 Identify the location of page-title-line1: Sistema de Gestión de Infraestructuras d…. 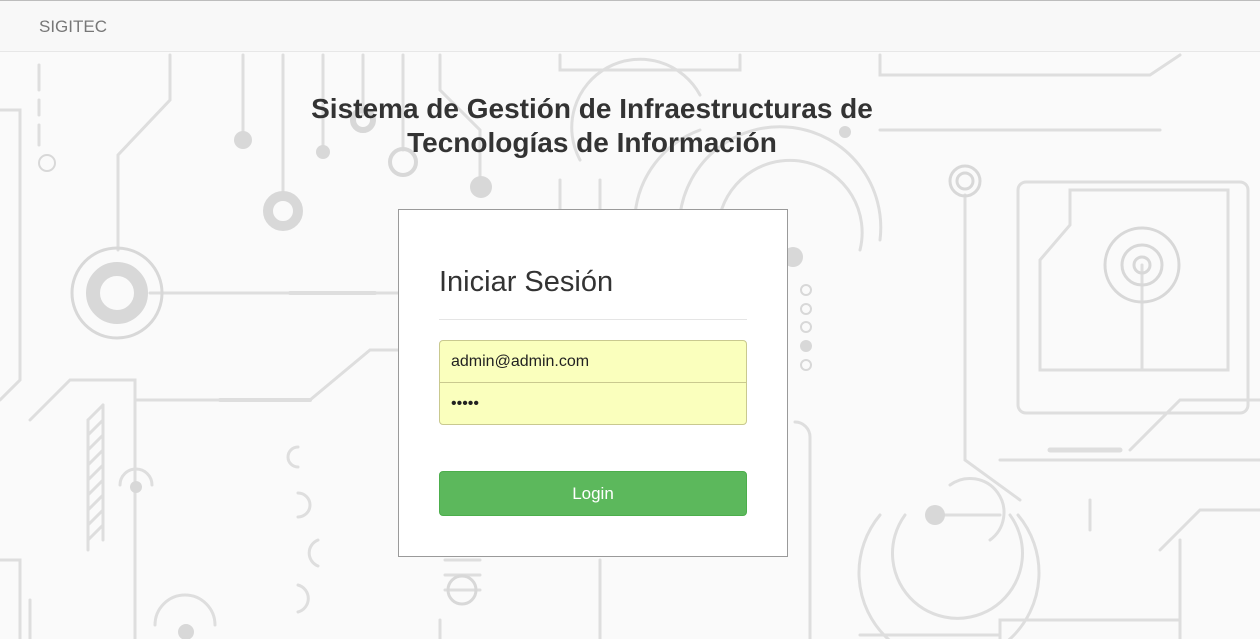
(592, 108).